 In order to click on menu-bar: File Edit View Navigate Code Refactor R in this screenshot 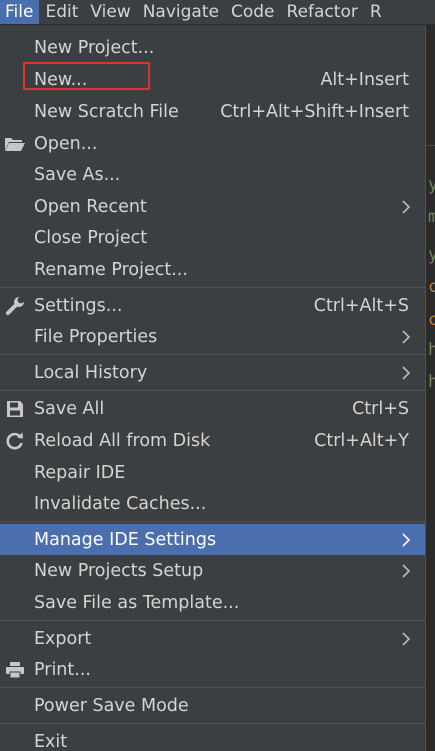, I will do `click(217, 12)`.